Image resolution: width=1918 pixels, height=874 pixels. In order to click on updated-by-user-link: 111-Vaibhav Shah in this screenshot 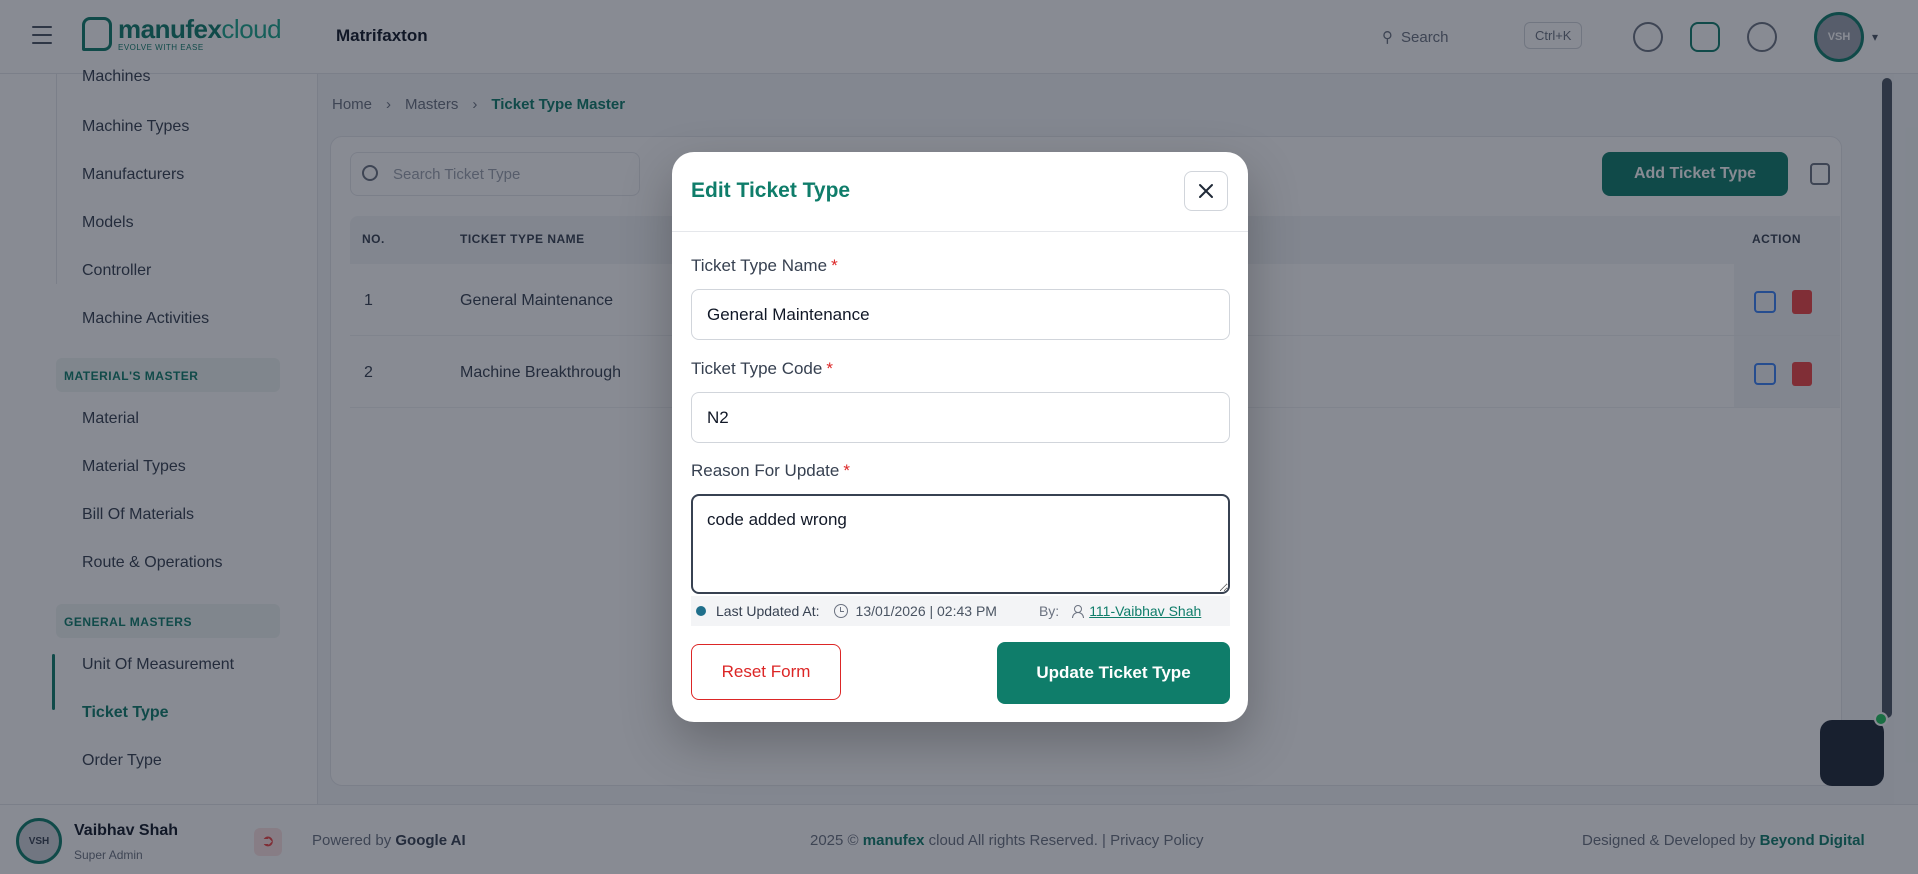, I will do `click(1145, 611)`.